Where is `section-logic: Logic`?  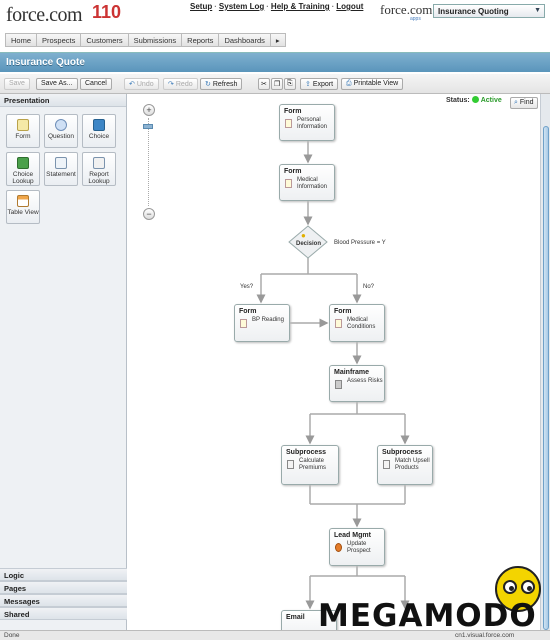
section-logic: Logic is located at coordinates (63, 574).